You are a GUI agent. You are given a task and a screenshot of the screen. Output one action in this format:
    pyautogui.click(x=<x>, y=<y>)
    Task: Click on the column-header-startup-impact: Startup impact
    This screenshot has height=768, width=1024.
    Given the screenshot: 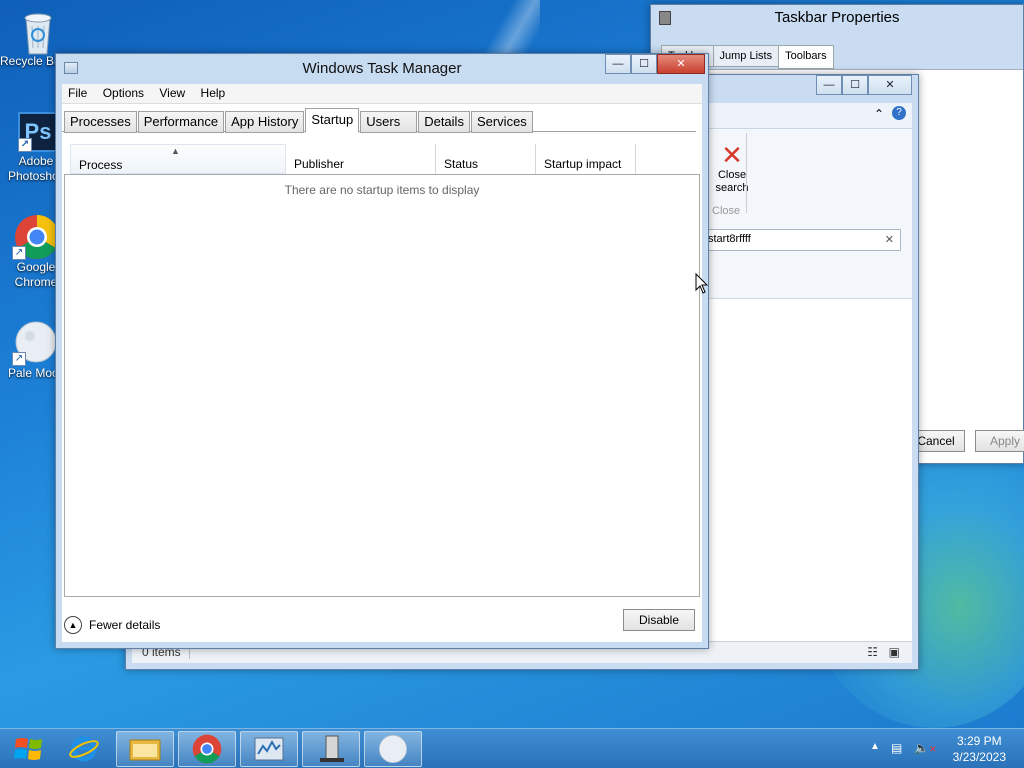 What is the action you would take?
    pyautogui.click(x=586, y=159)
    